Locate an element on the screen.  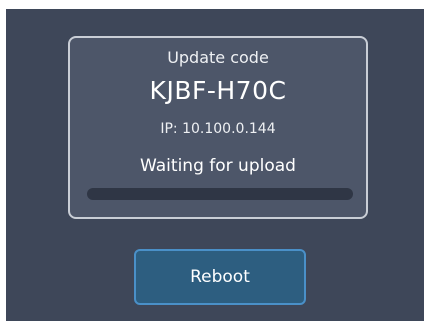
update-code-title: Update code is located at coordinates (218, 57).